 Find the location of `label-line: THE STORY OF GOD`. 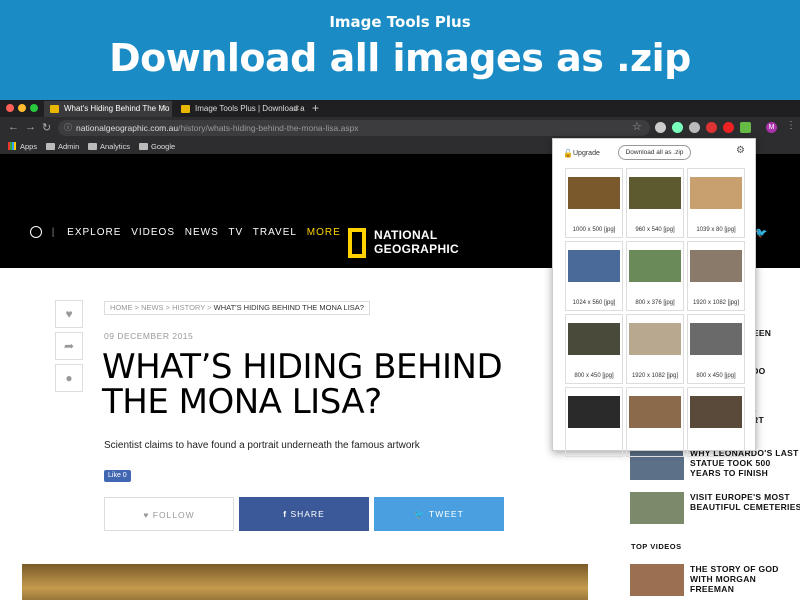

label-line: THE STORY OF GOD is located at coordinates (734, 569).